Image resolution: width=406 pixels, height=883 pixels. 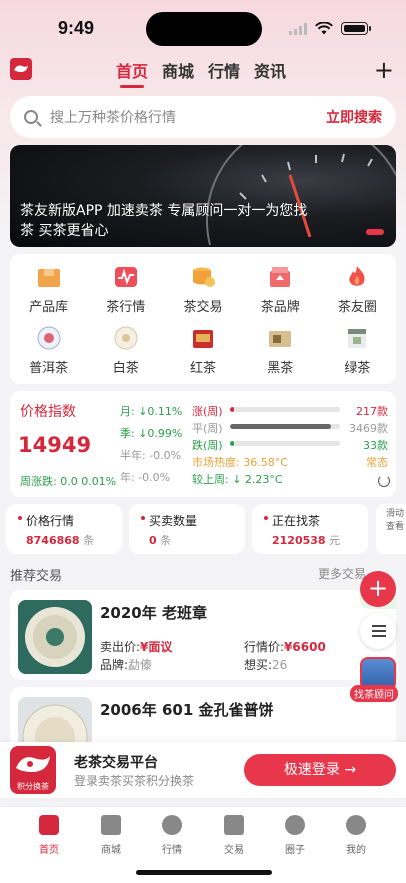 I want to click on brand: 品牌:勐傣, so click(x=126, y=664).